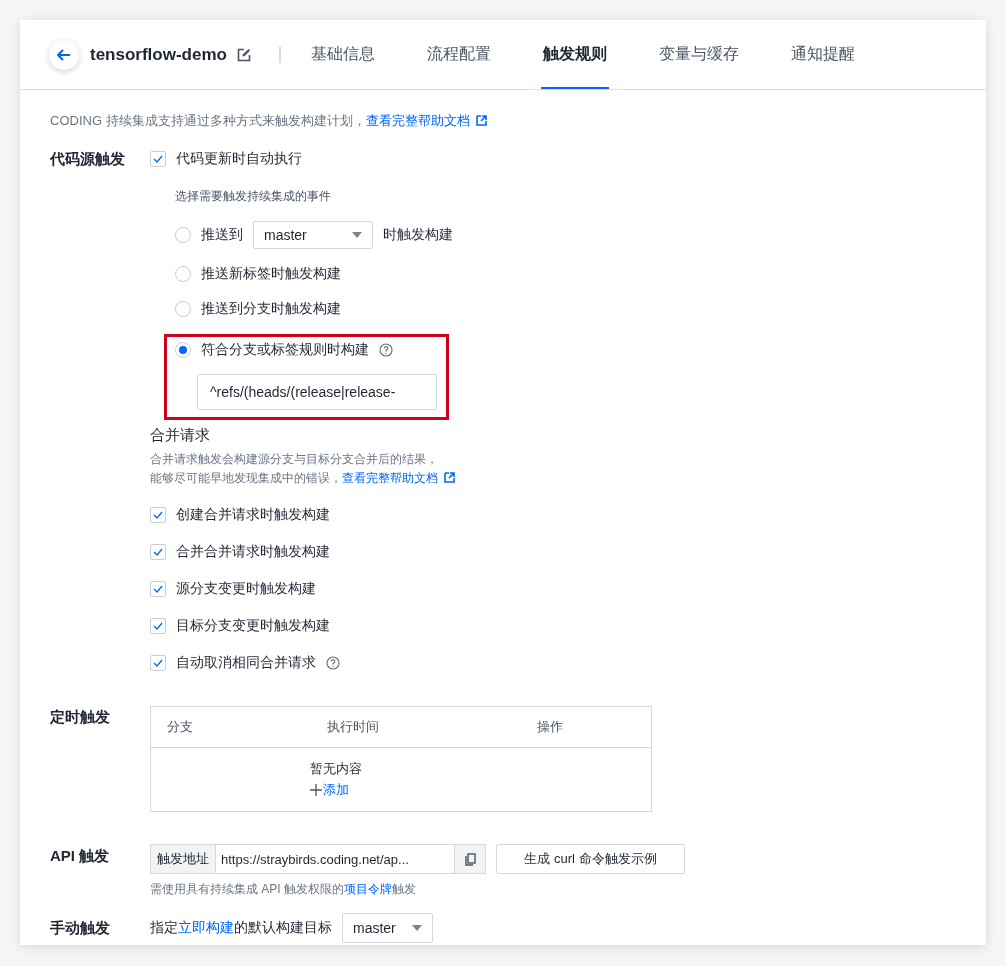 This screenshot has width=1006, height=966. I want to click on radio-label: 时触发构建, so click(418, 235).